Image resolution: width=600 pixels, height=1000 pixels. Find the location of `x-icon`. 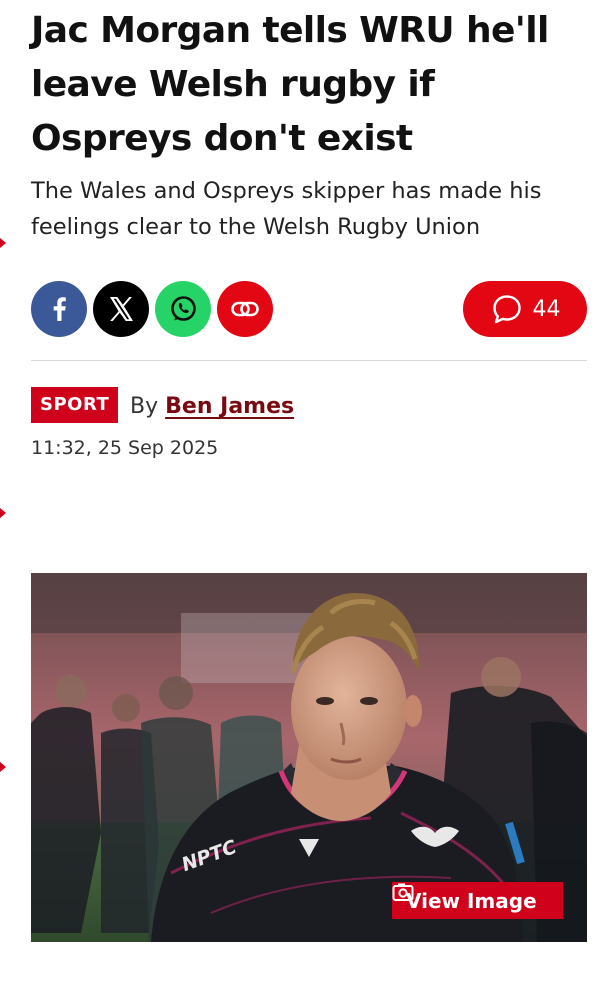

x-icon is located at coordinates (121, 309).